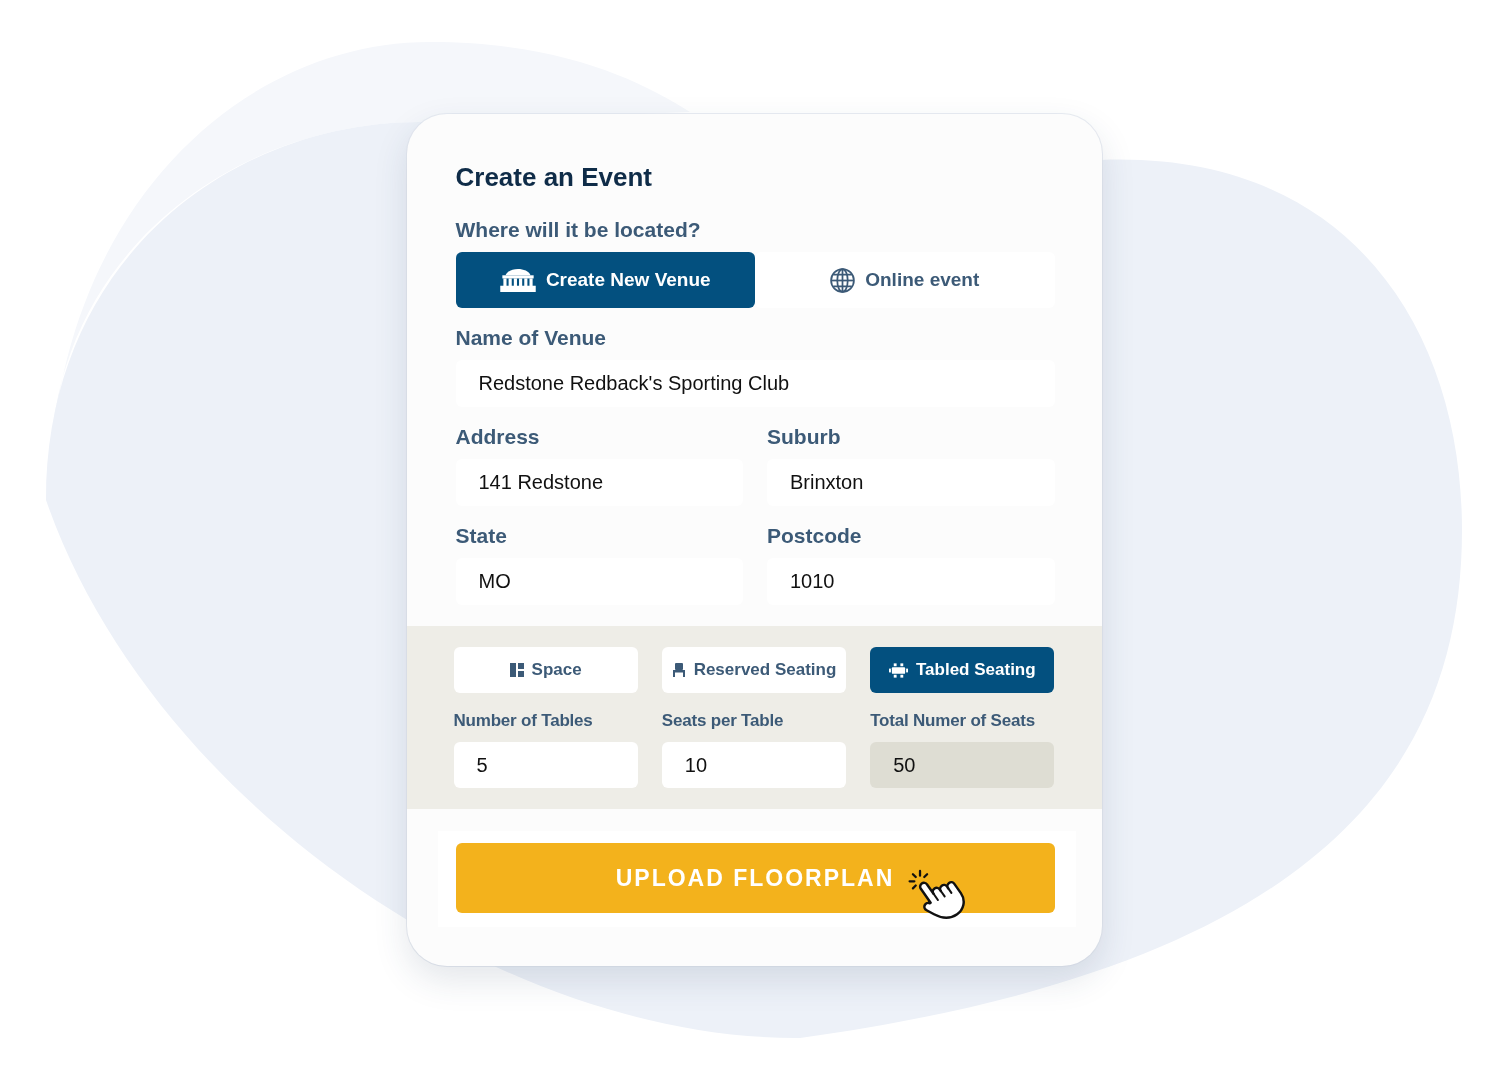 The image size is (1508, 1080). I want to click on table-icon, so click(898, 670).